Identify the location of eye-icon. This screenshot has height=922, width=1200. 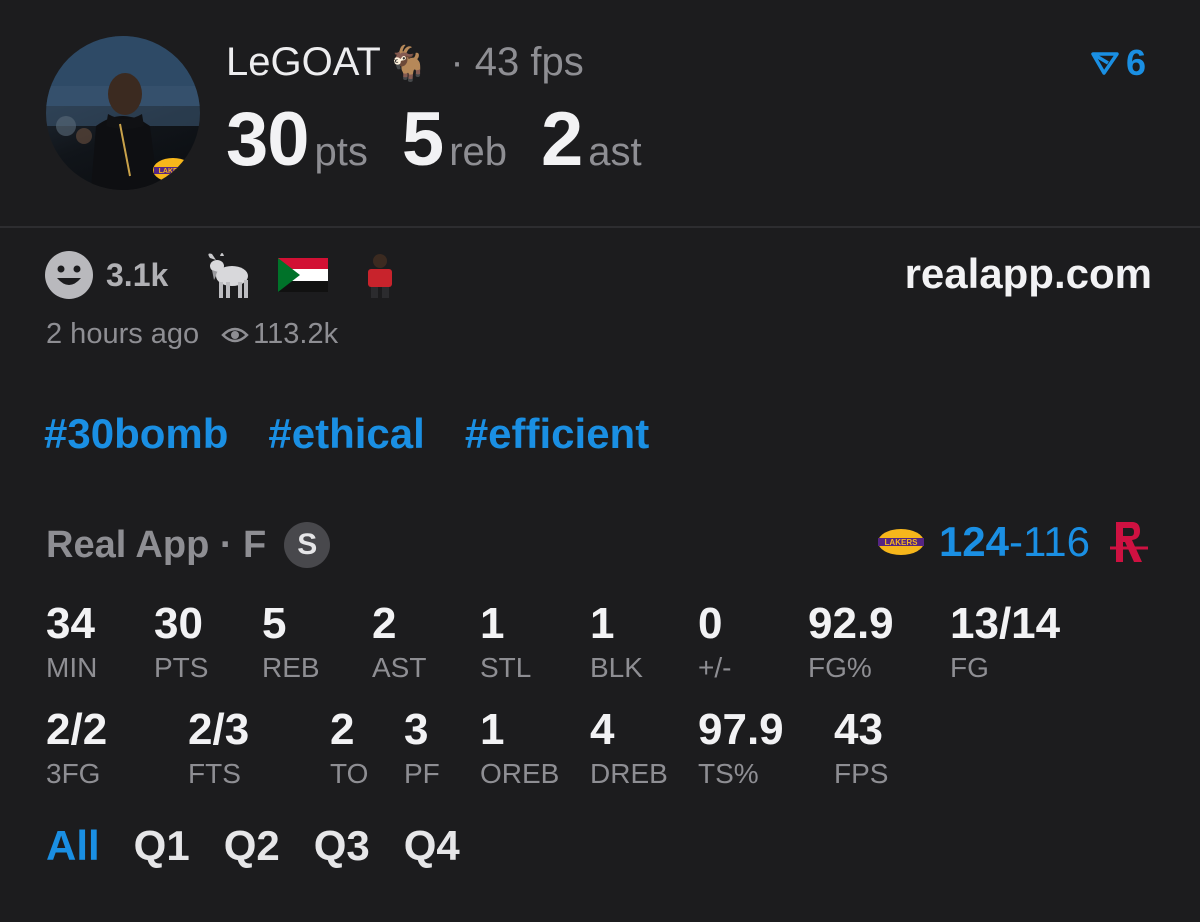
(235, 334).